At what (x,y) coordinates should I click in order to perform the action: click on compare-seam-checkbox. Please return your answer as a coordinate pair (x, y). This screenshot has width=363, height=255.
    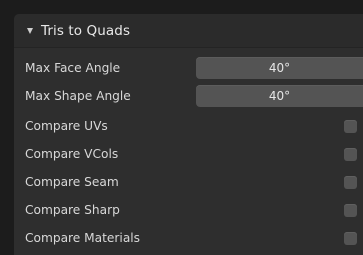
    Looking at the image, I should click on (350, 182).